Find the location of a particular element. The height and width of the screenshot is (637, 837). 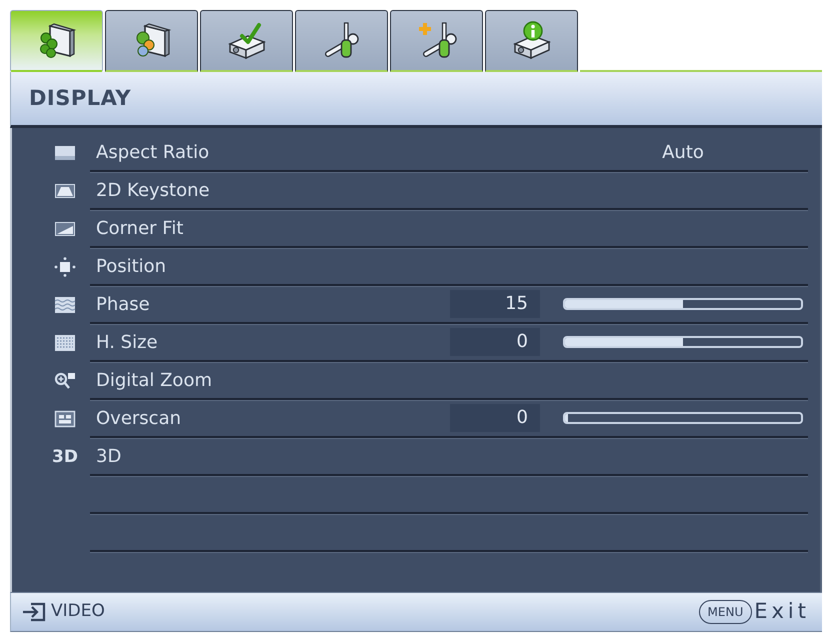

menu-key: MENU is located at coordinates (725, 612).